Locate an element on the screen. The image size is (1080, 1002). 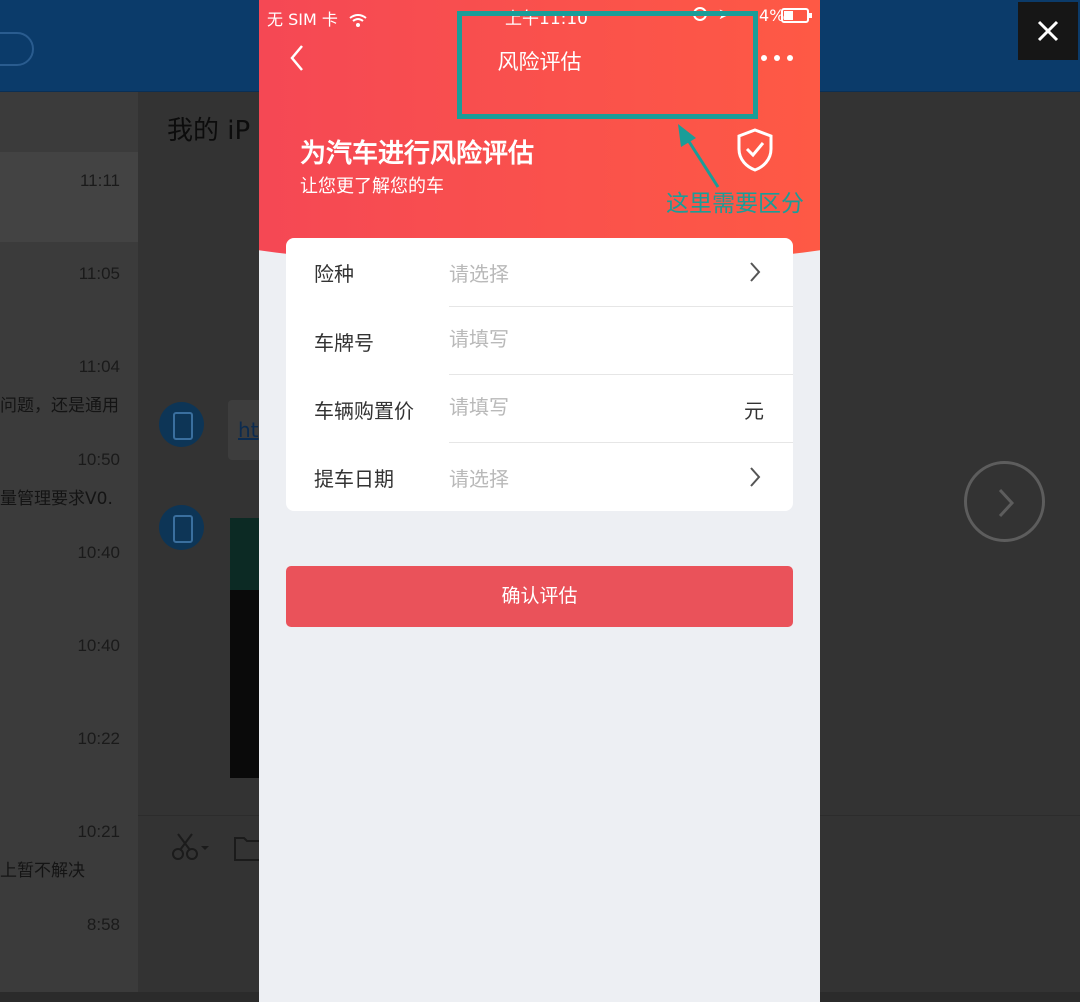
close-icon is located at coordinates (1048, 31).